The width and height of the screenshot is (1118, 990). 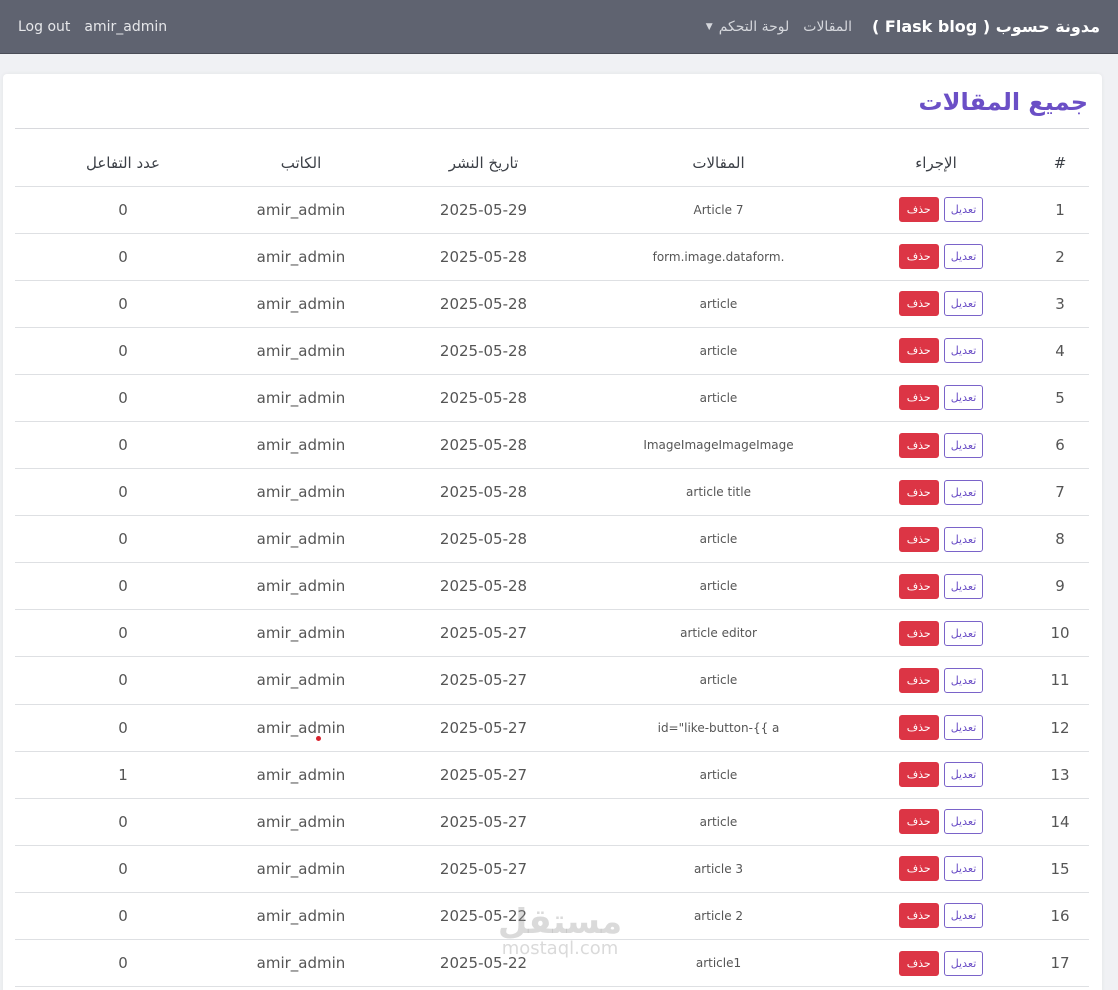 What do you see at coordinates (552, 539) in the screenshot?
I see `table-row: 8 تعديل حذف article 2025-05-28 amir_admin 0` at bounding box center [552, 539].